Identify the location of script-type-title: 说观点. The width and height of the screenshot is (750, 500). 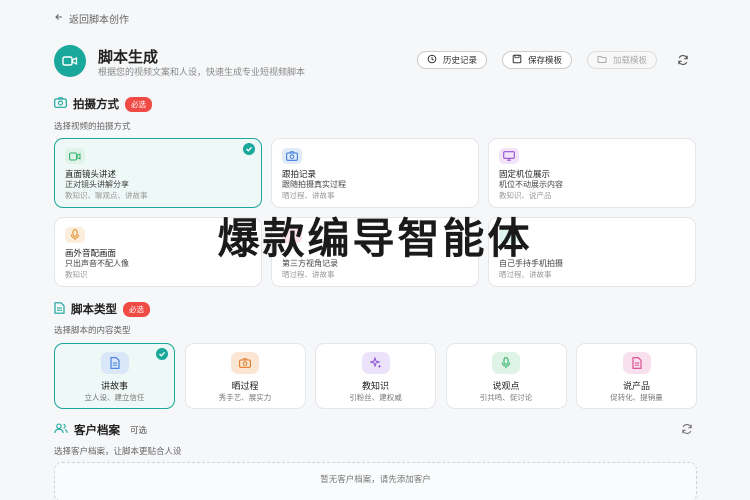
(506, 387).